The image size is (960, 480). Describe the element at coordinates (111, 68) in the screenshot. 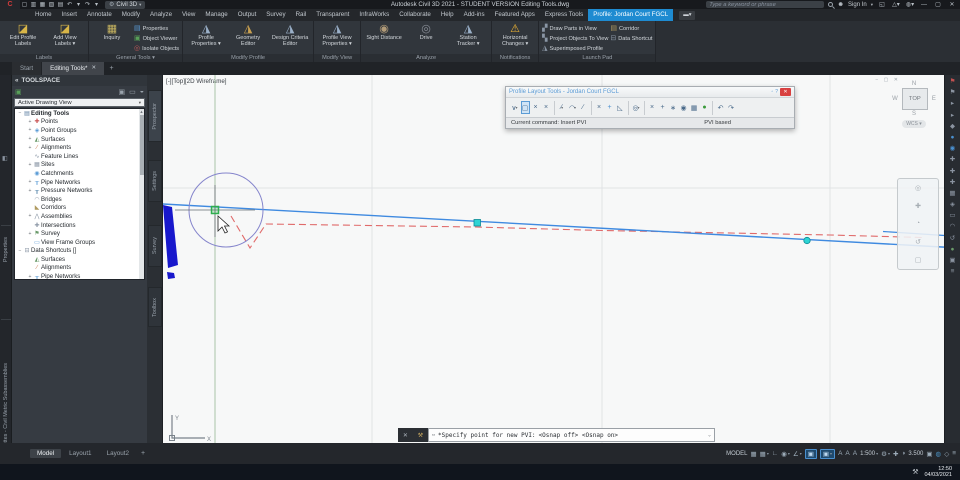

I see `new-drawing-tab-button: +` at that location.